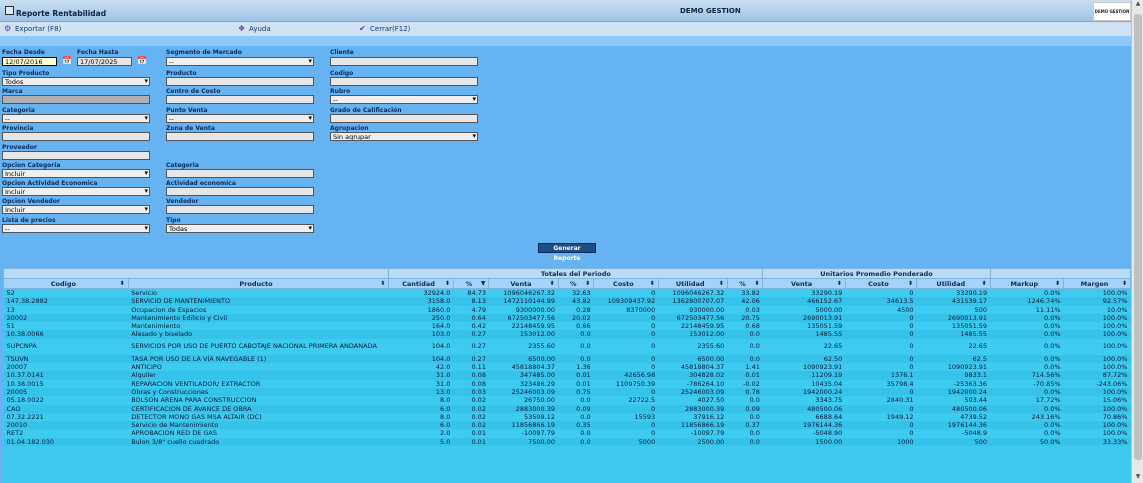  What do you see at coordinates (76, 228) in the screenshot?
I see `lista-precios-select: --` at bounding box center [76, 228].